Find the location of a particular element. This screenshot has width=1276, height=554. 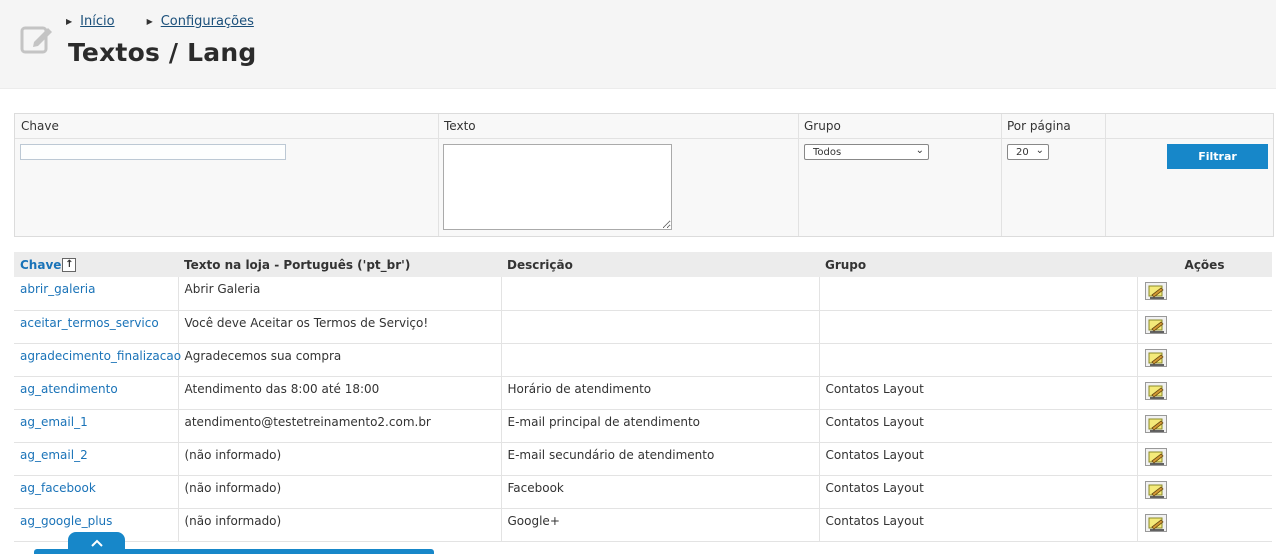

cell-descricao: Google+ is located at coordinates (660, 525).